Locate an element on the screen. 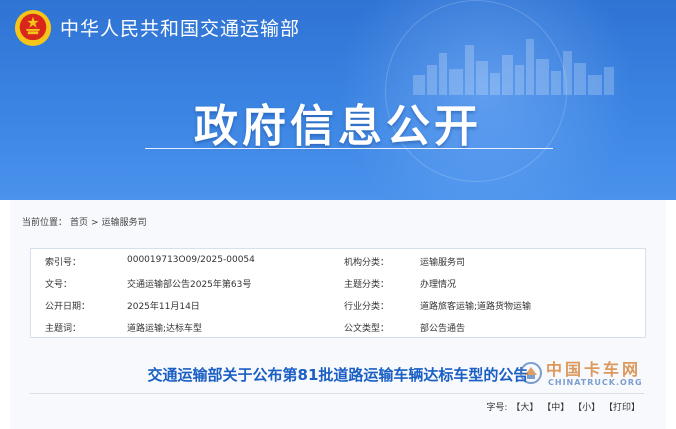 Image resolution: width=676 pixels, height=429 pixels. chinatruck-watermark: 中国卡车网 CHINATRUCK.ORG is located at coordinates (595, 376).